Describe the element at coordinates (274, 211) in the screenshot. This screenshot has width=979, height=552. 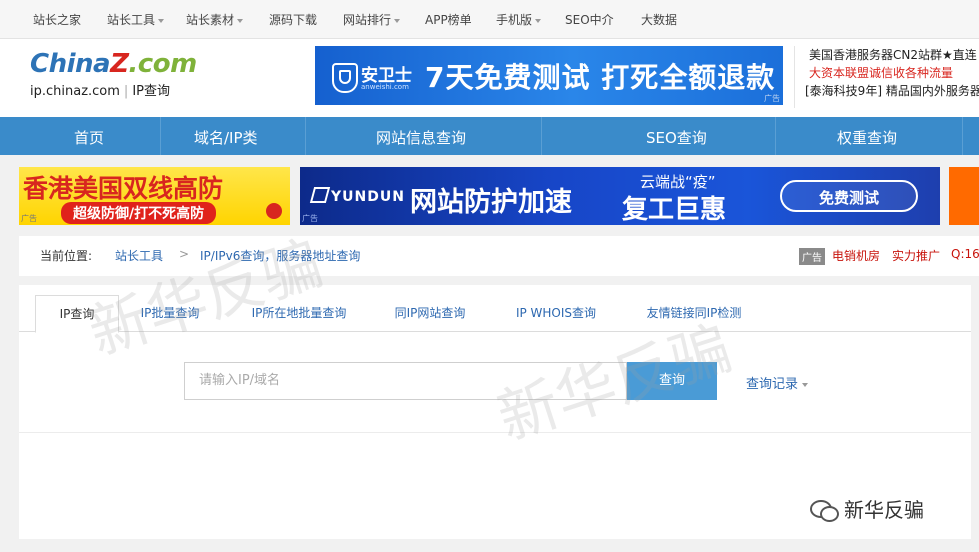
I see `flower-icon` at that location.